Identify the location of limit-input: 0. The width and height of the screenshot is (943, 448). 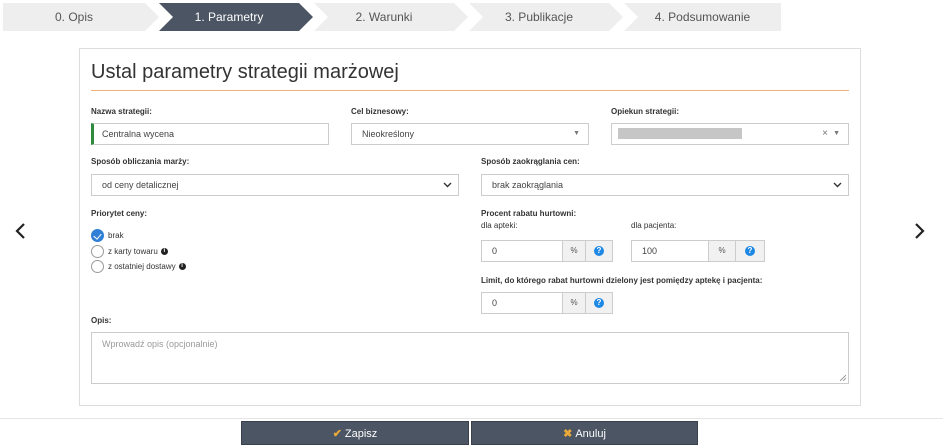
(522, 303).